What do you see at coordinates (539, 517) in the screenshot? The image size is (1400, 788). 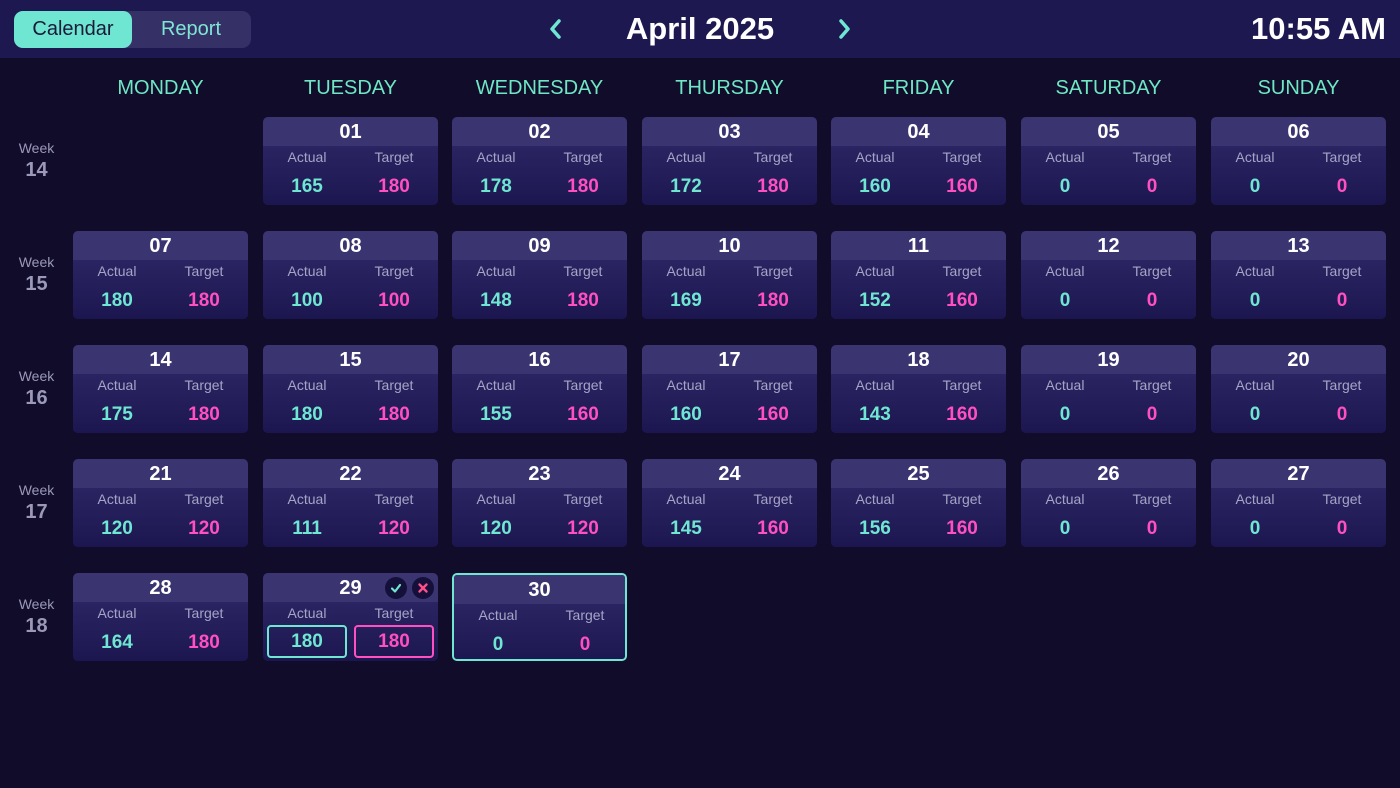 I see `day-values: Actual Target 120 120` at bounding box center [539, 517].